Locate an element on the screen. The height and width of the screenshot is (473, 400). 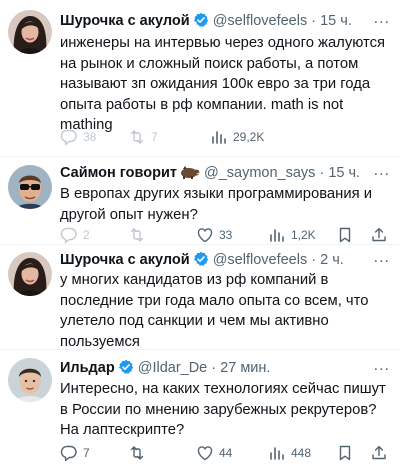
reply-button: 2 is located at coordinates (75, 235).